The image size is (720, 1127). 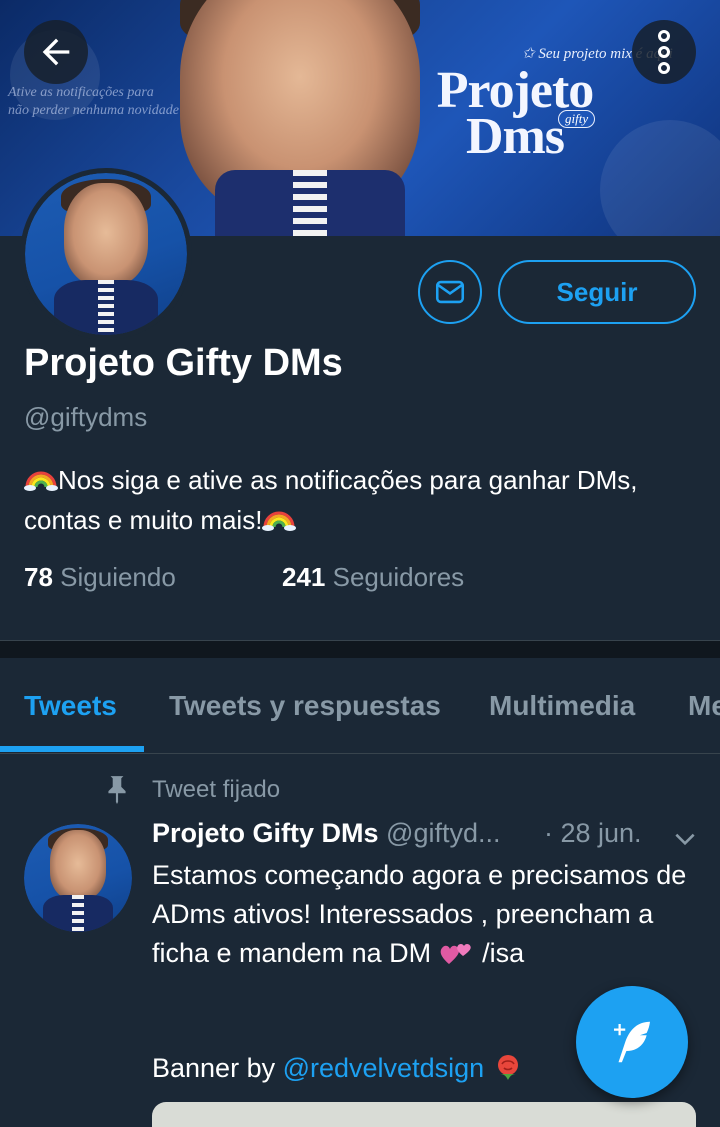 I want to click on chevron-down-icon, so click(x=685, y=839).